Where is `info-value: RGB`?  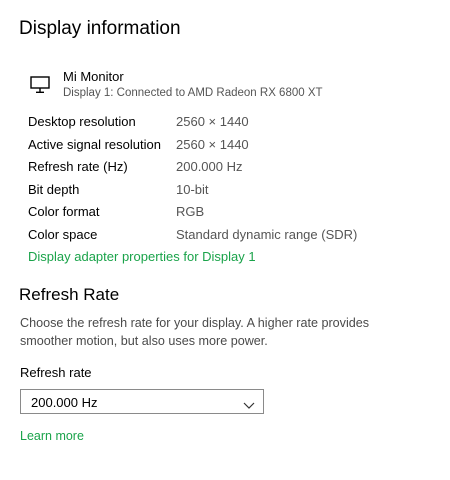
info-value: RGB is located at coordinates (190, 212).